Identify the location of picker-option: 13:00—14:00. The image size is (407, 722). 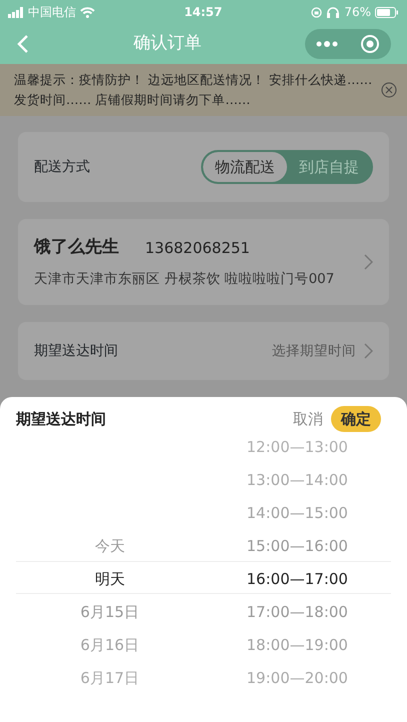
(297, 480).